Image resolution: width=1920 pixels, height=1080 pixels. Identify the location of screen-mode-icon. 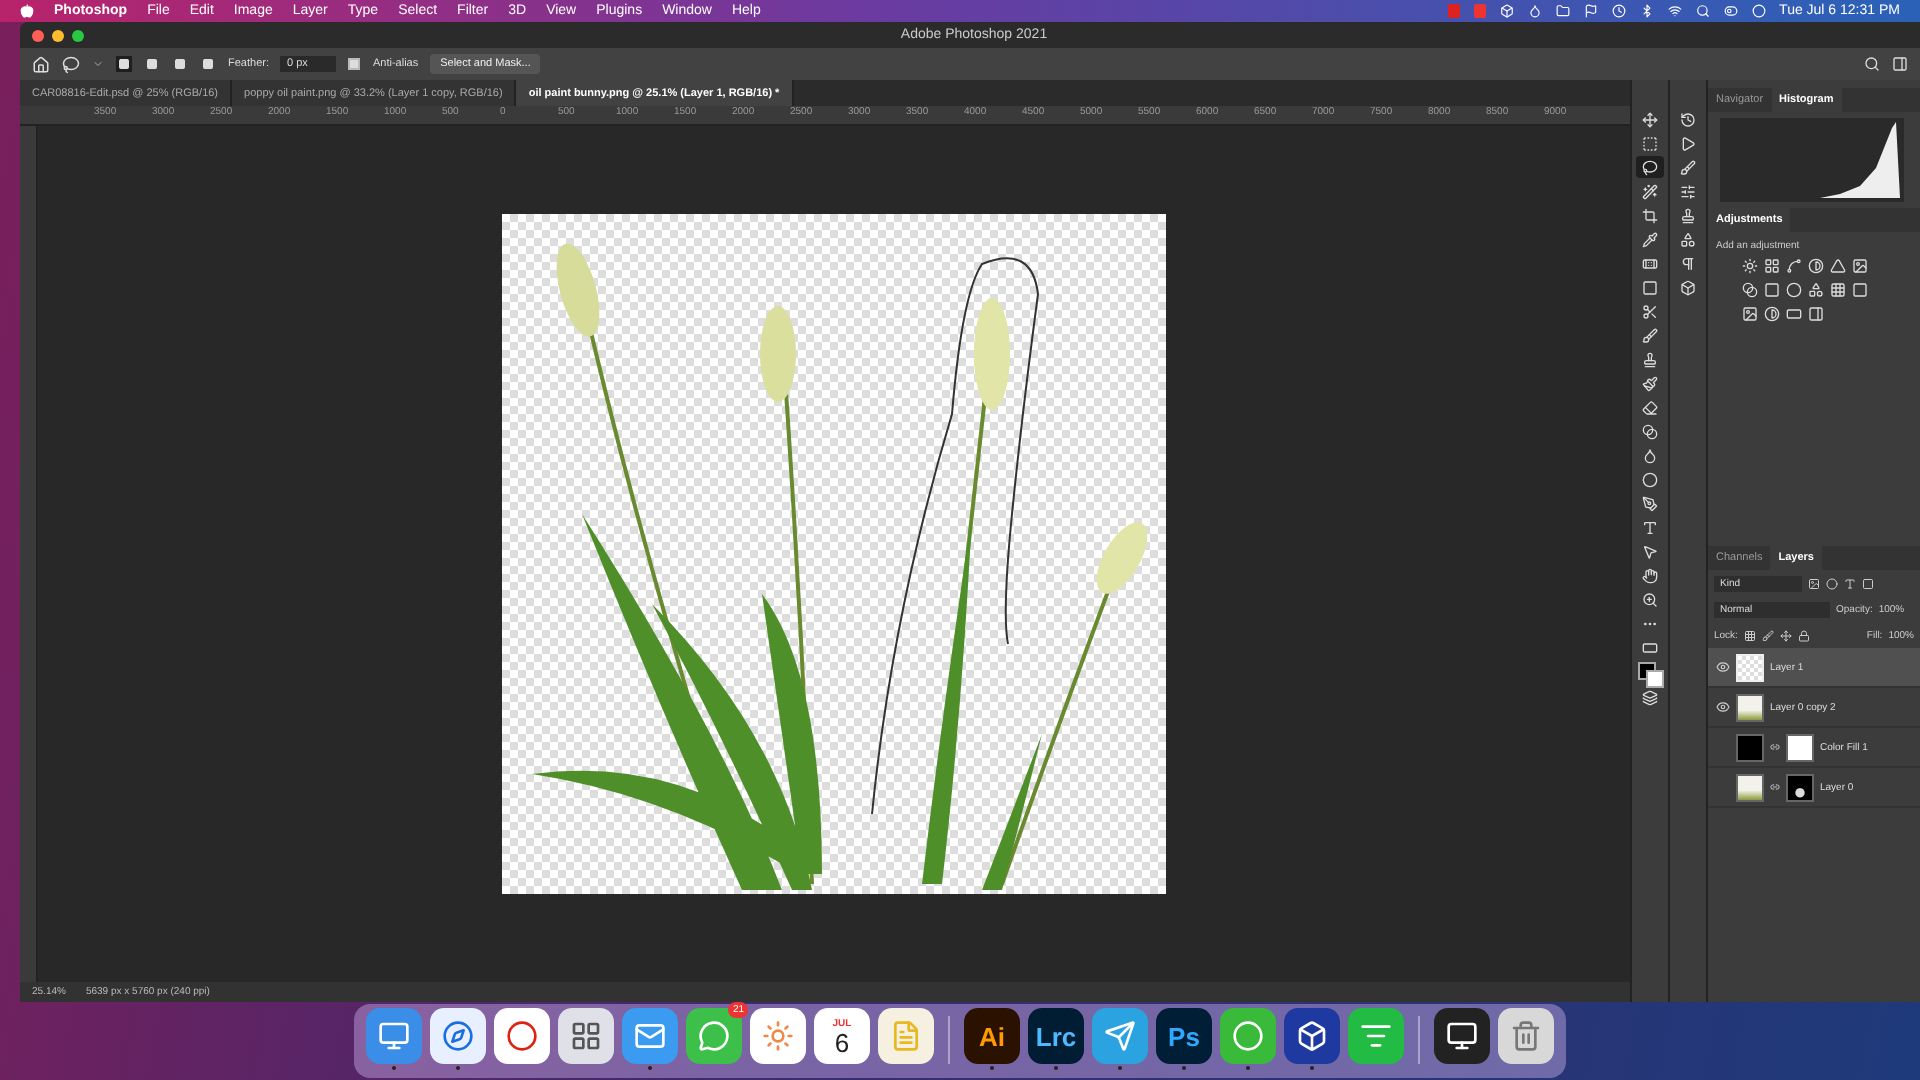
(1650, 698).